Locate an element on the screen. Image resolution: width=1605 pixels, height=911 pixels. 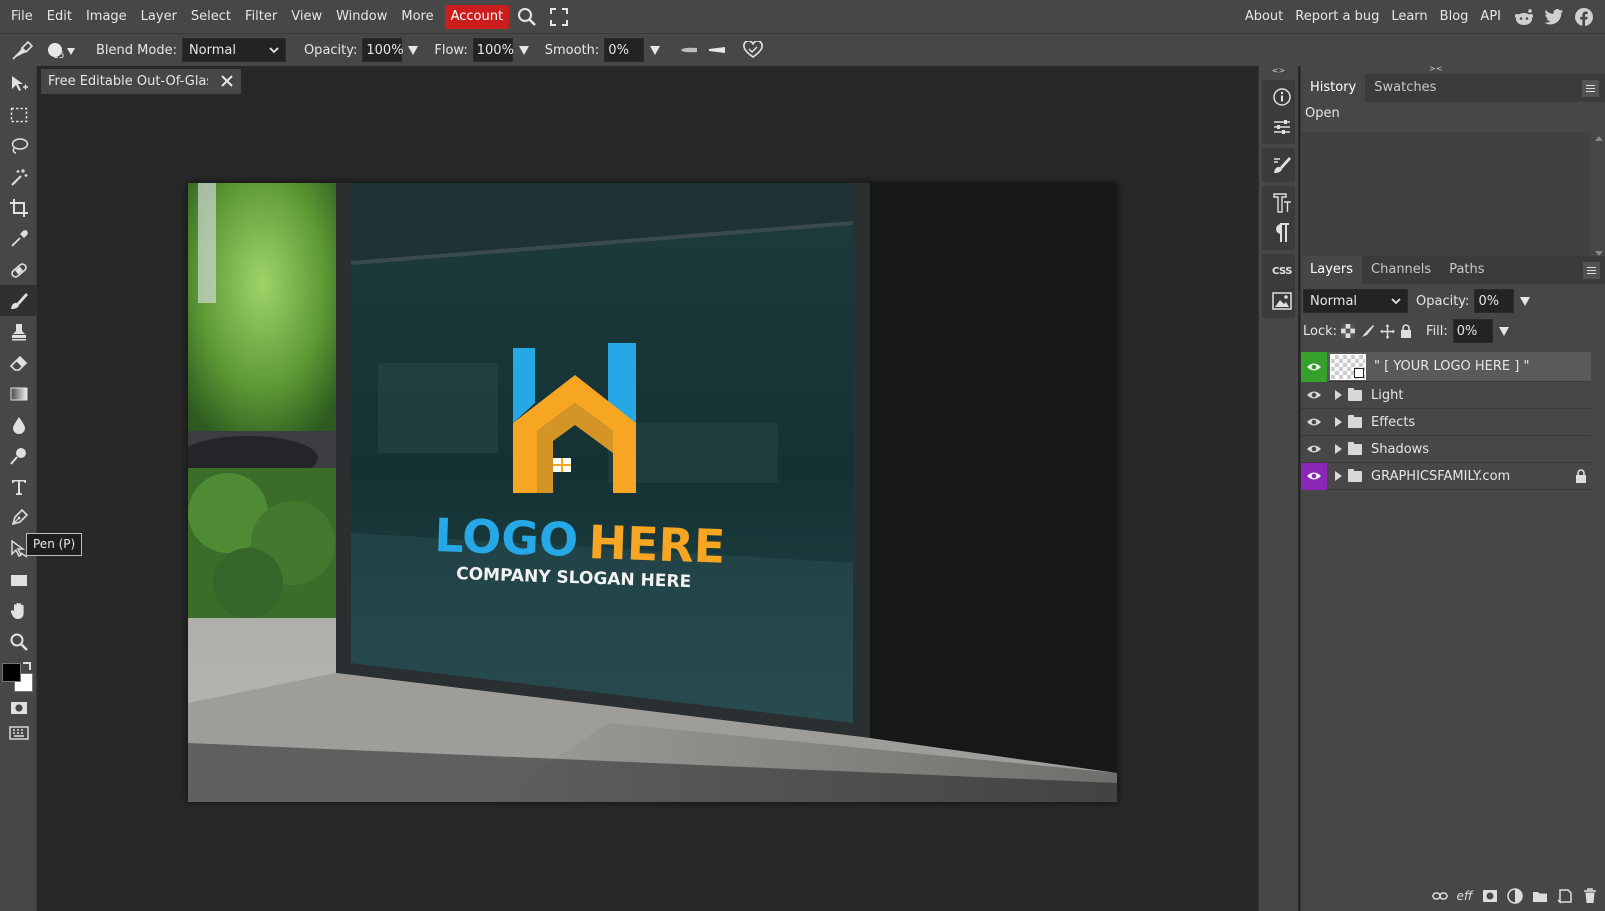
hand-tool is located at coordinates (18, 610).